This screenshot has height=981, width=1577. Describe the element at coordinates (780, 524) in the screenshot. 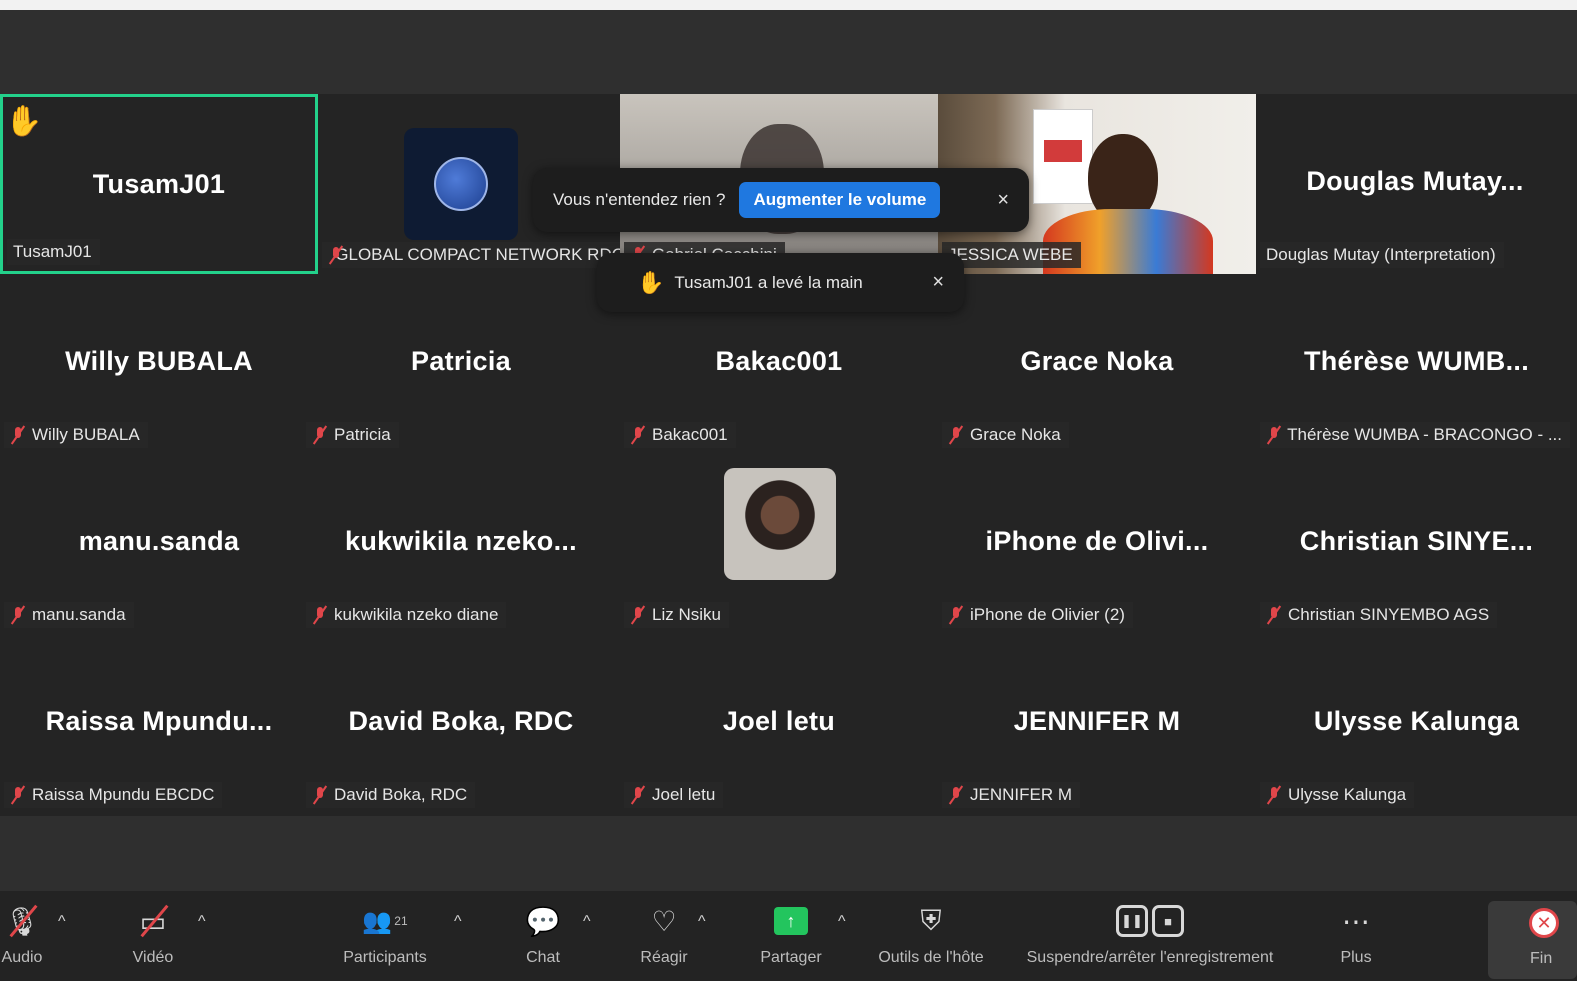

I see `participant-avatar` at that location.